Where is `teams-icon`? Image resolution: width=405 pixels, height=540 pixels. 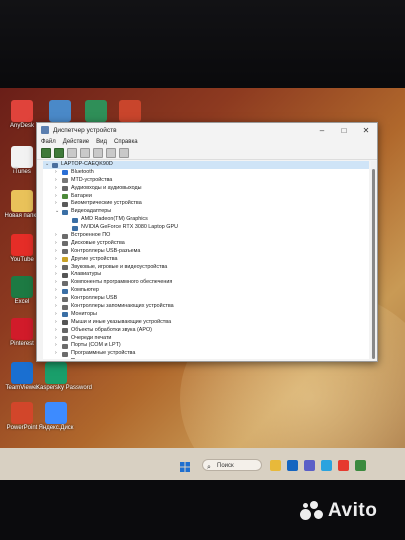 teams-icon is located at coordinates (309, 465).